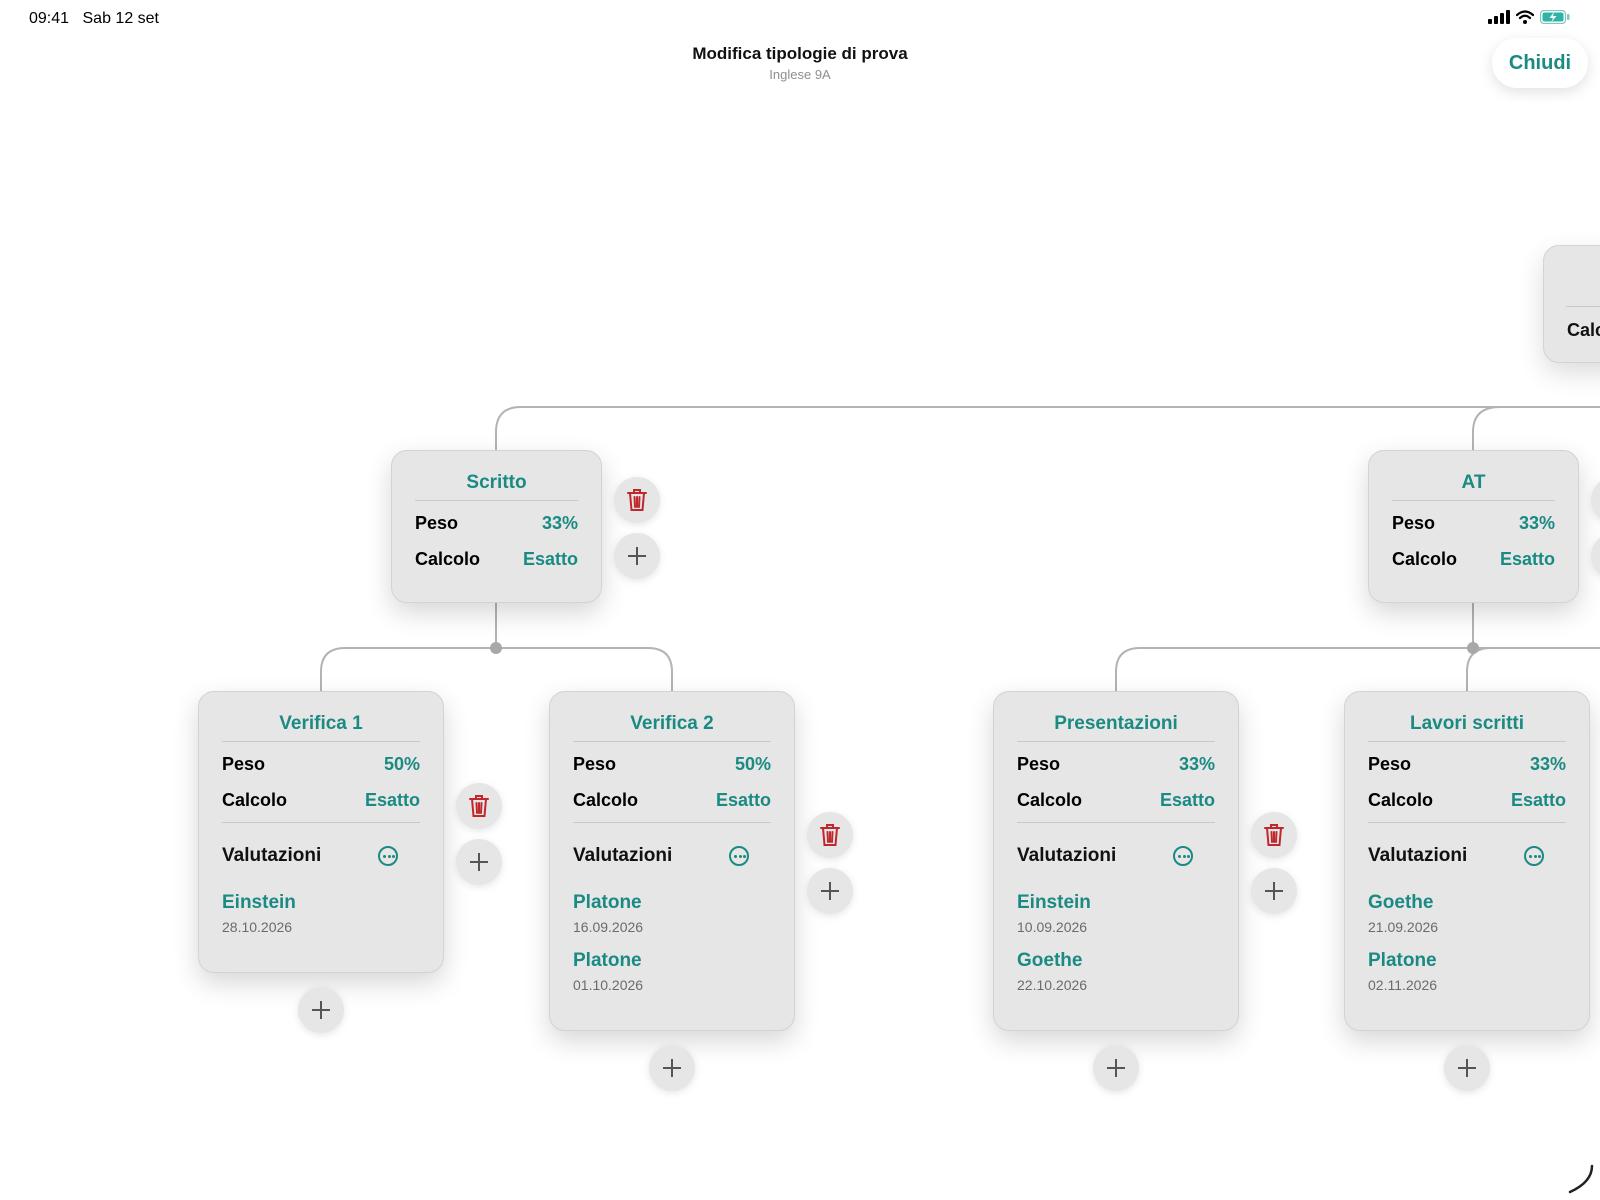  Describe the element at coordinates (1571, 304) in the screenshot. I see `root-card-partial: Calc` at that location.